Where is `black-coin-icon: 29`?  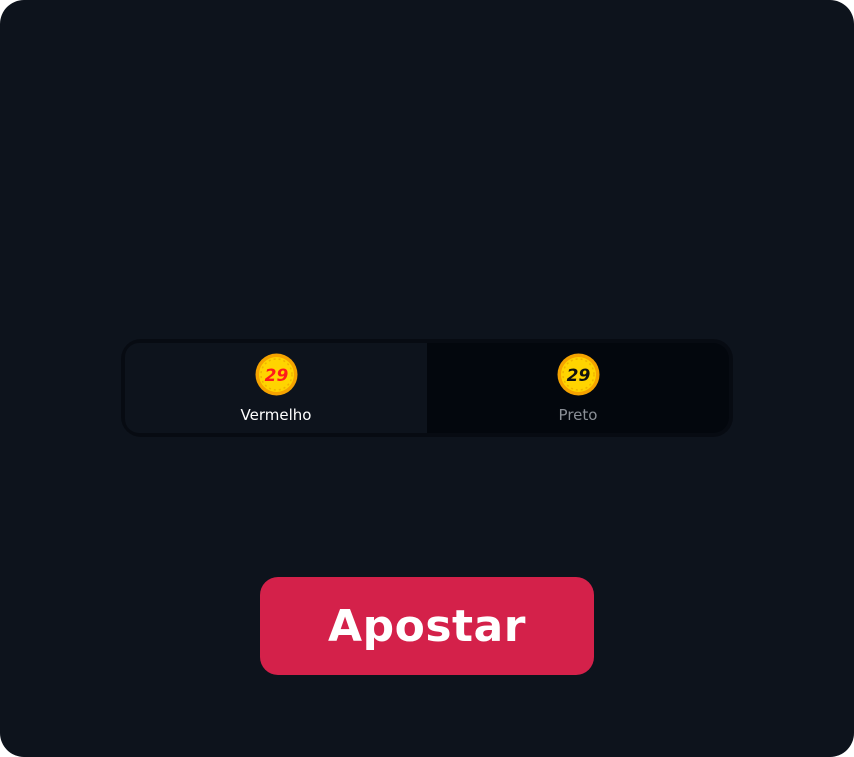
black-coin-icon: 29 is located at coordinates (578, 374).